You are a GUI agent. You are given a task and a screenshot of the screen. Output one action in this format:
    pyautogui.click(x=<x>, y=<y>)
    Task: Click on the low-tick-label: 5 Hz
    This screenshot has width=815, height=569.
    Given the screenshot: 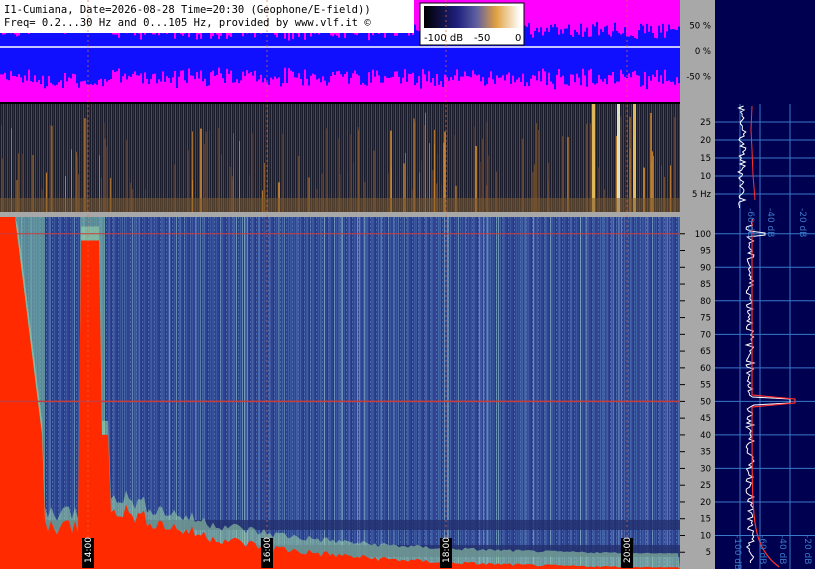 What is the action you would take?
    pyautogui.click(x=702, y=195)
    